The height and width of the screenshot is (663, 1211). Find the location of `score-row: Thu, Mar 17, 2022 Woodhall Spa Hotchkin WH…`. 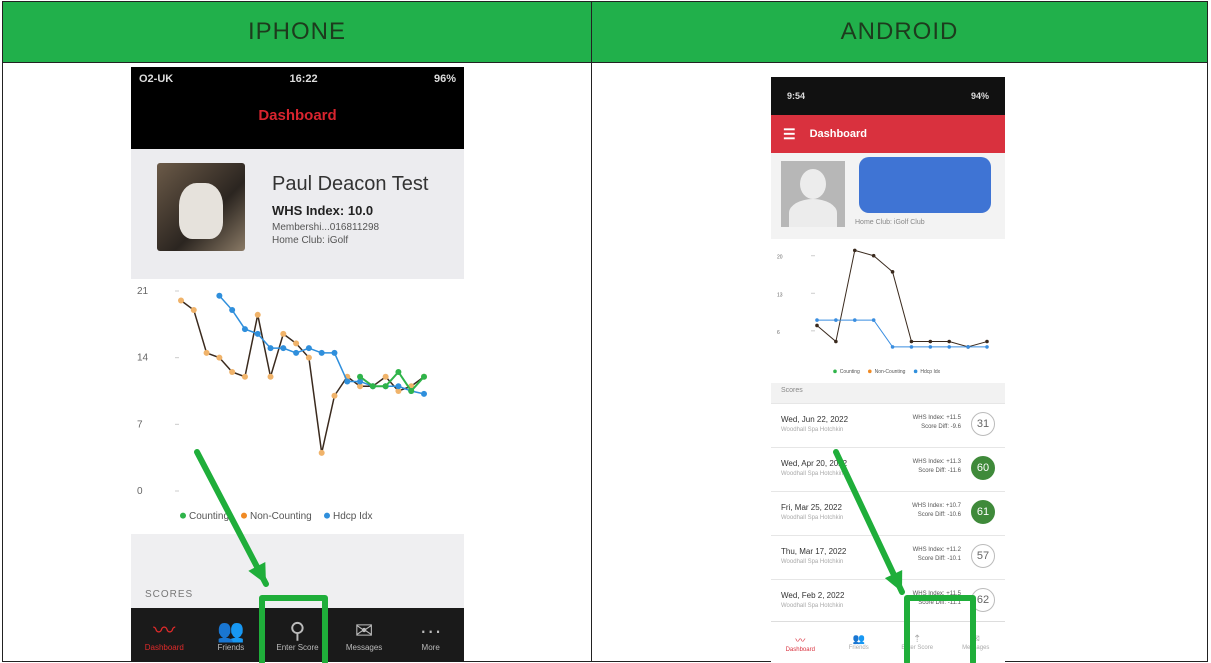

score-row: Thu, Mar 17, 2022 Woodhall Spa Hotchkin WH… is located at coordinates (888, 557).